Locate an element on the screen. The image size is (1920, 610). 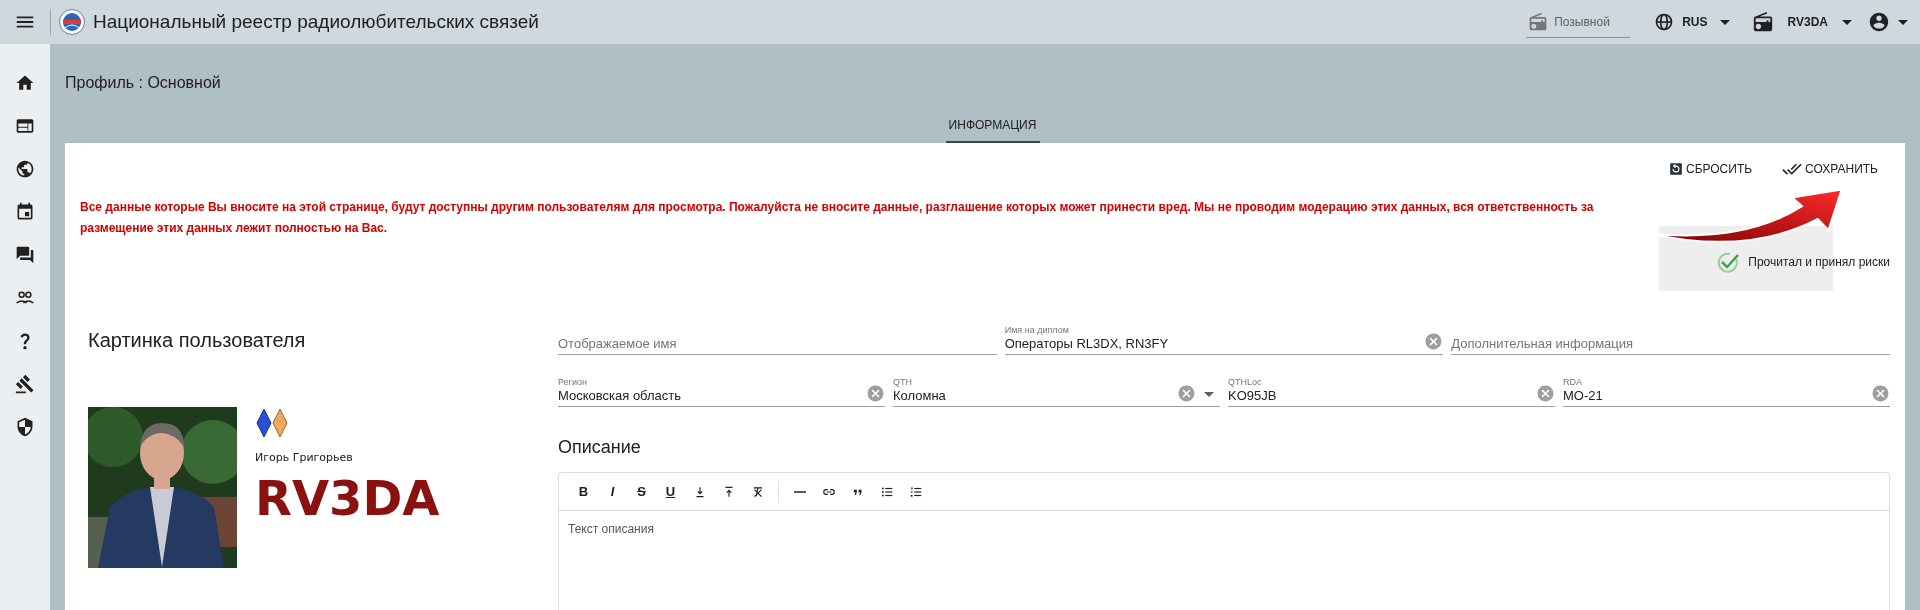
check-icon is located at coordinates (1728, 262).